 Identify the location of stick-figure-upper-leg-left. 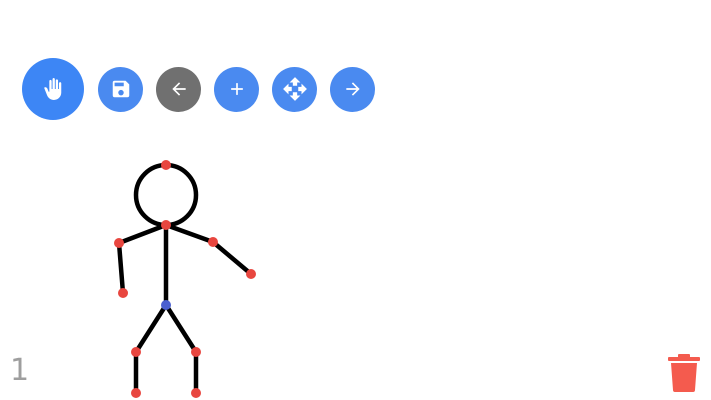
(151, 328).